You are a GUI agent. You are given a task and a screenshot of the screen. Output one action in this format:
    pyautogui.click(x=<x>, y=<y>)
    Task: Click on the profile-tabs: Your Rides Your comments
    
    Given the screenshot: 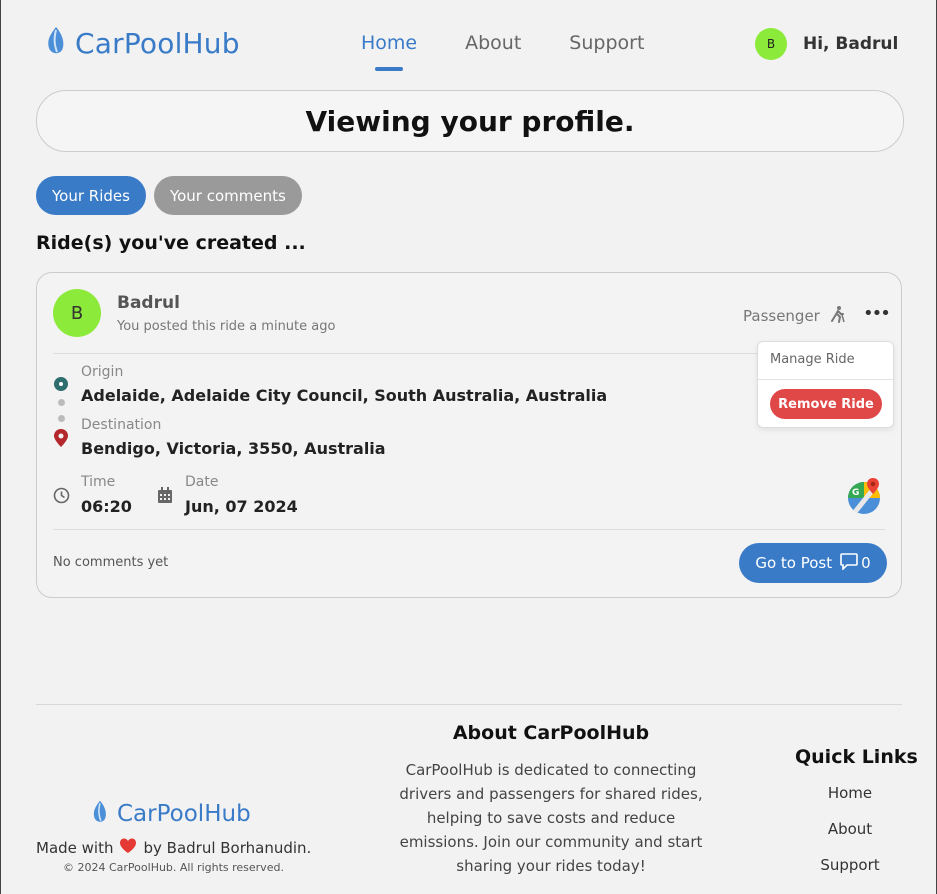 What is the action you would take?
    pyautogui.click(x=169, y=195)
    